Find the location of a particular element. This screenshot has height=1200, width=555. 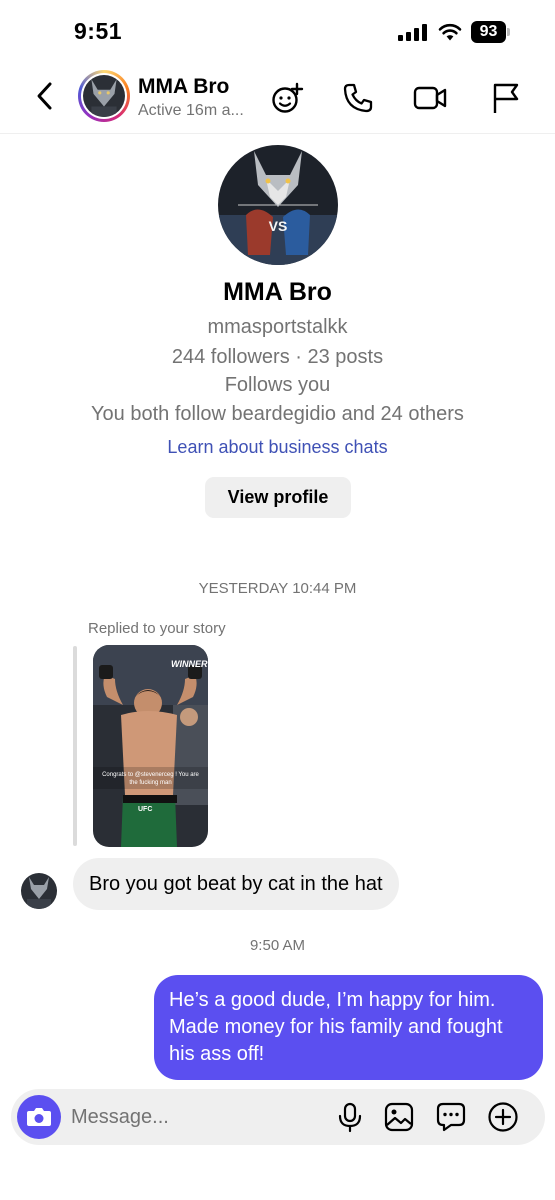

camera-icon is located at coordinates (39, 1117).